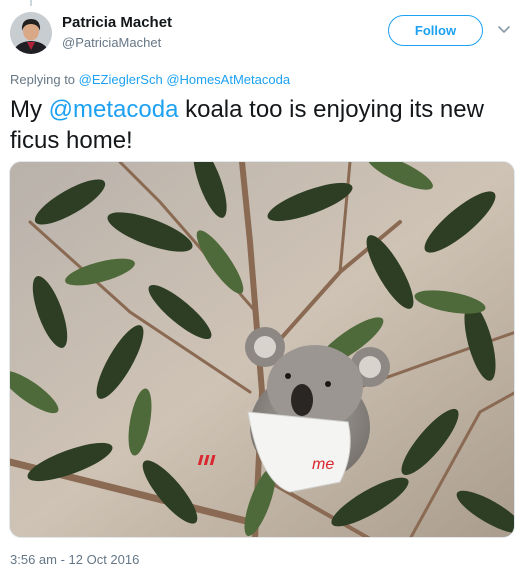 This screenshot has width=529, height=574. Describe the element at coordinates (228, 79) in the screenshot. I see `reply-mention-link: @HomesAtMetacoda` at that location.